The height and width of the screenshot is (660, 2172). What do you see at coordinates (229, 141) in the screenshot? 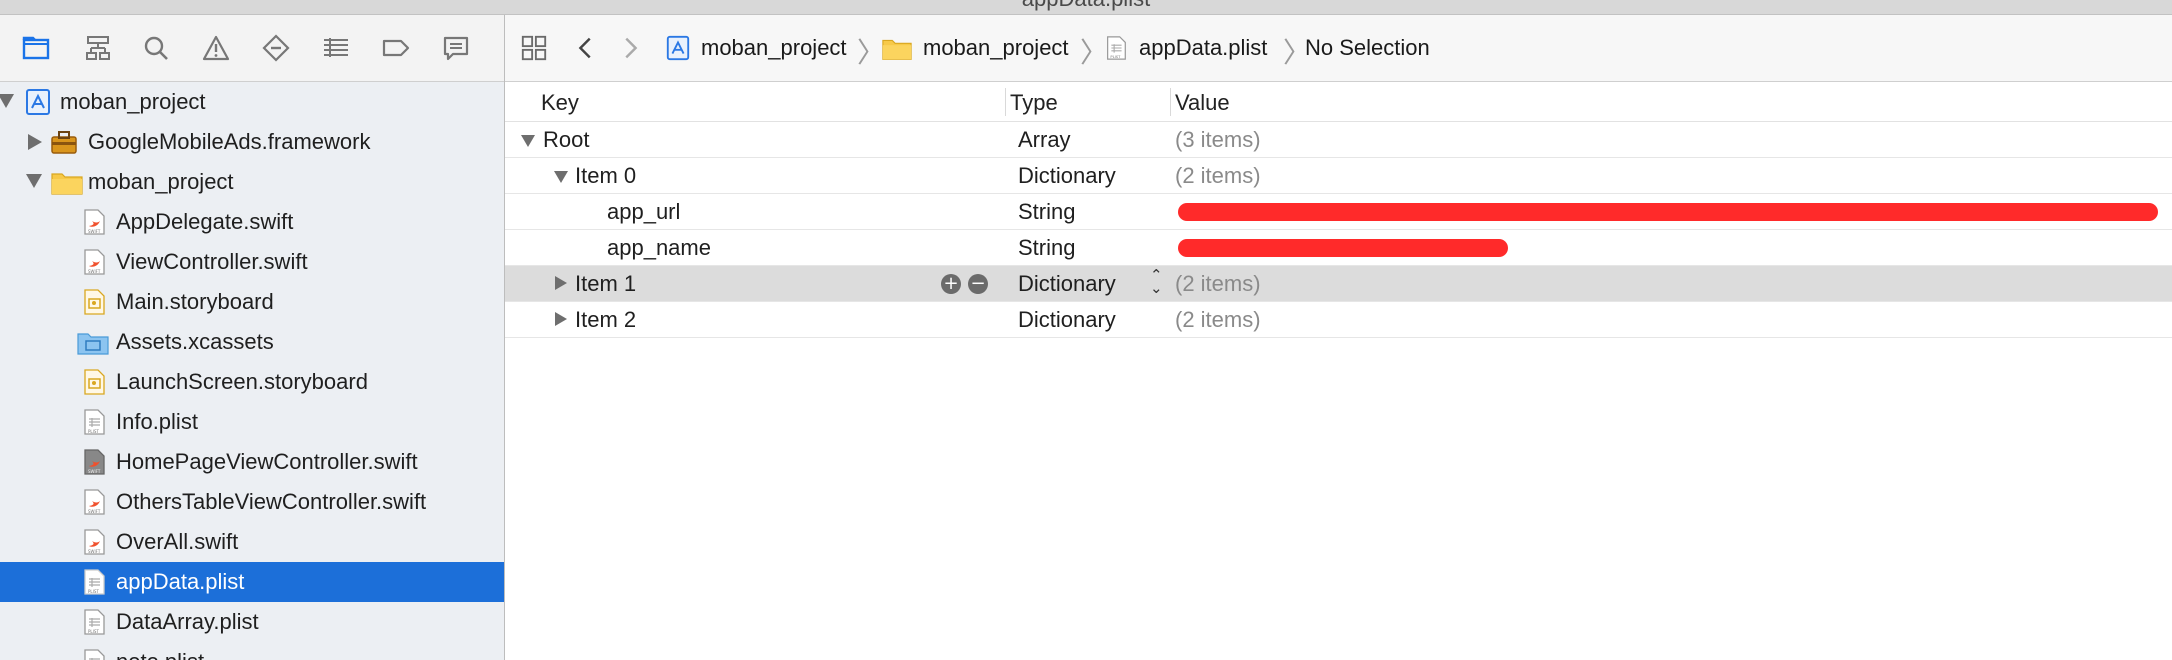
I see `tree-item-label: GoogleMobileAds.framework` at bounding box center [229, 141].